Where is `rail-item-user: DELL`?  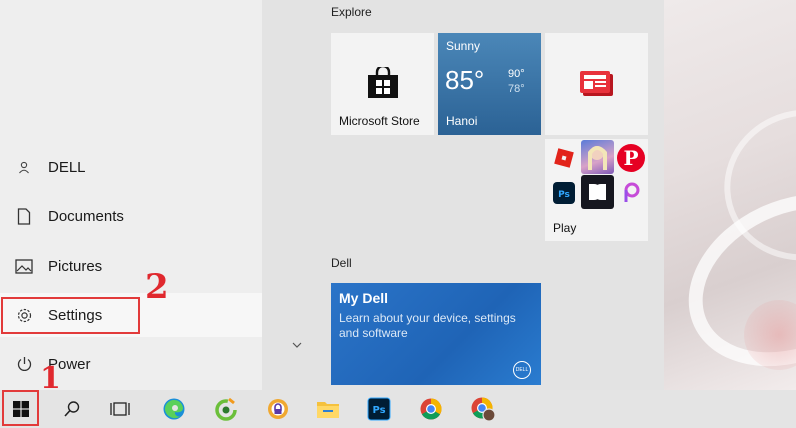
rail-item-user: DELL is located at coordinates (131, 167).